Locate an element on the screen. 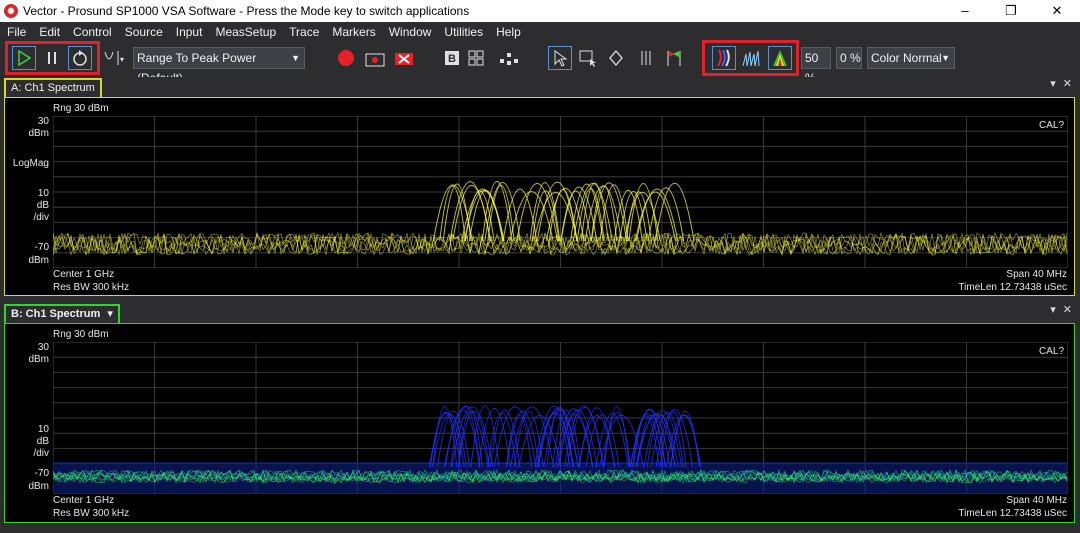 This screenshot has width=1080, height=533. b-icon: B is located at coordinates (452, 58).